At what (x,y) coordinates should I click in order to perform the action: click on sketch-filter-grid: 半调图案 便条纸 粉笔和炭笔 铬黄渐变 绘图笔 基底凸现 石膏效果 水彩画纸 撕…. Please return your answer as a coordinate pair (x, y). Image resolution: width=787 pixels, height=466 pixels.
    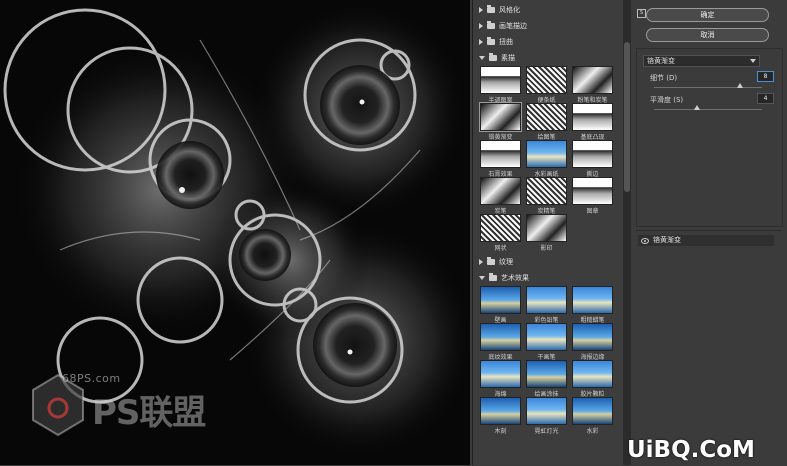
    Looking at the image, I should click on (551, 159).